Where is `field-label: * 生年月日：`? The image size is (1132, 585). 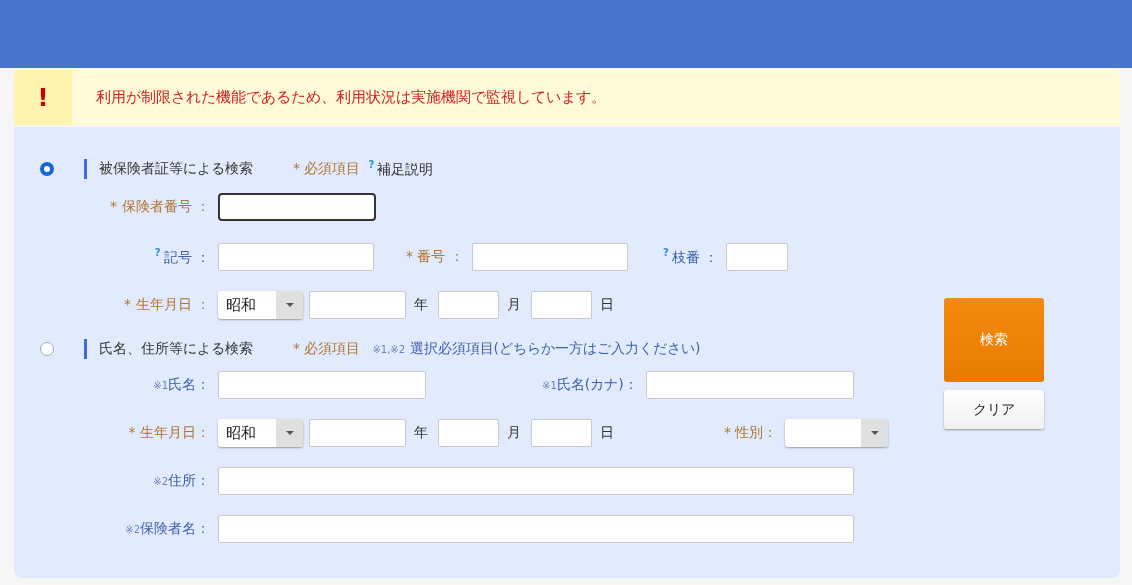 field-label: * 生年月日： is located at coordinates (168, 433).